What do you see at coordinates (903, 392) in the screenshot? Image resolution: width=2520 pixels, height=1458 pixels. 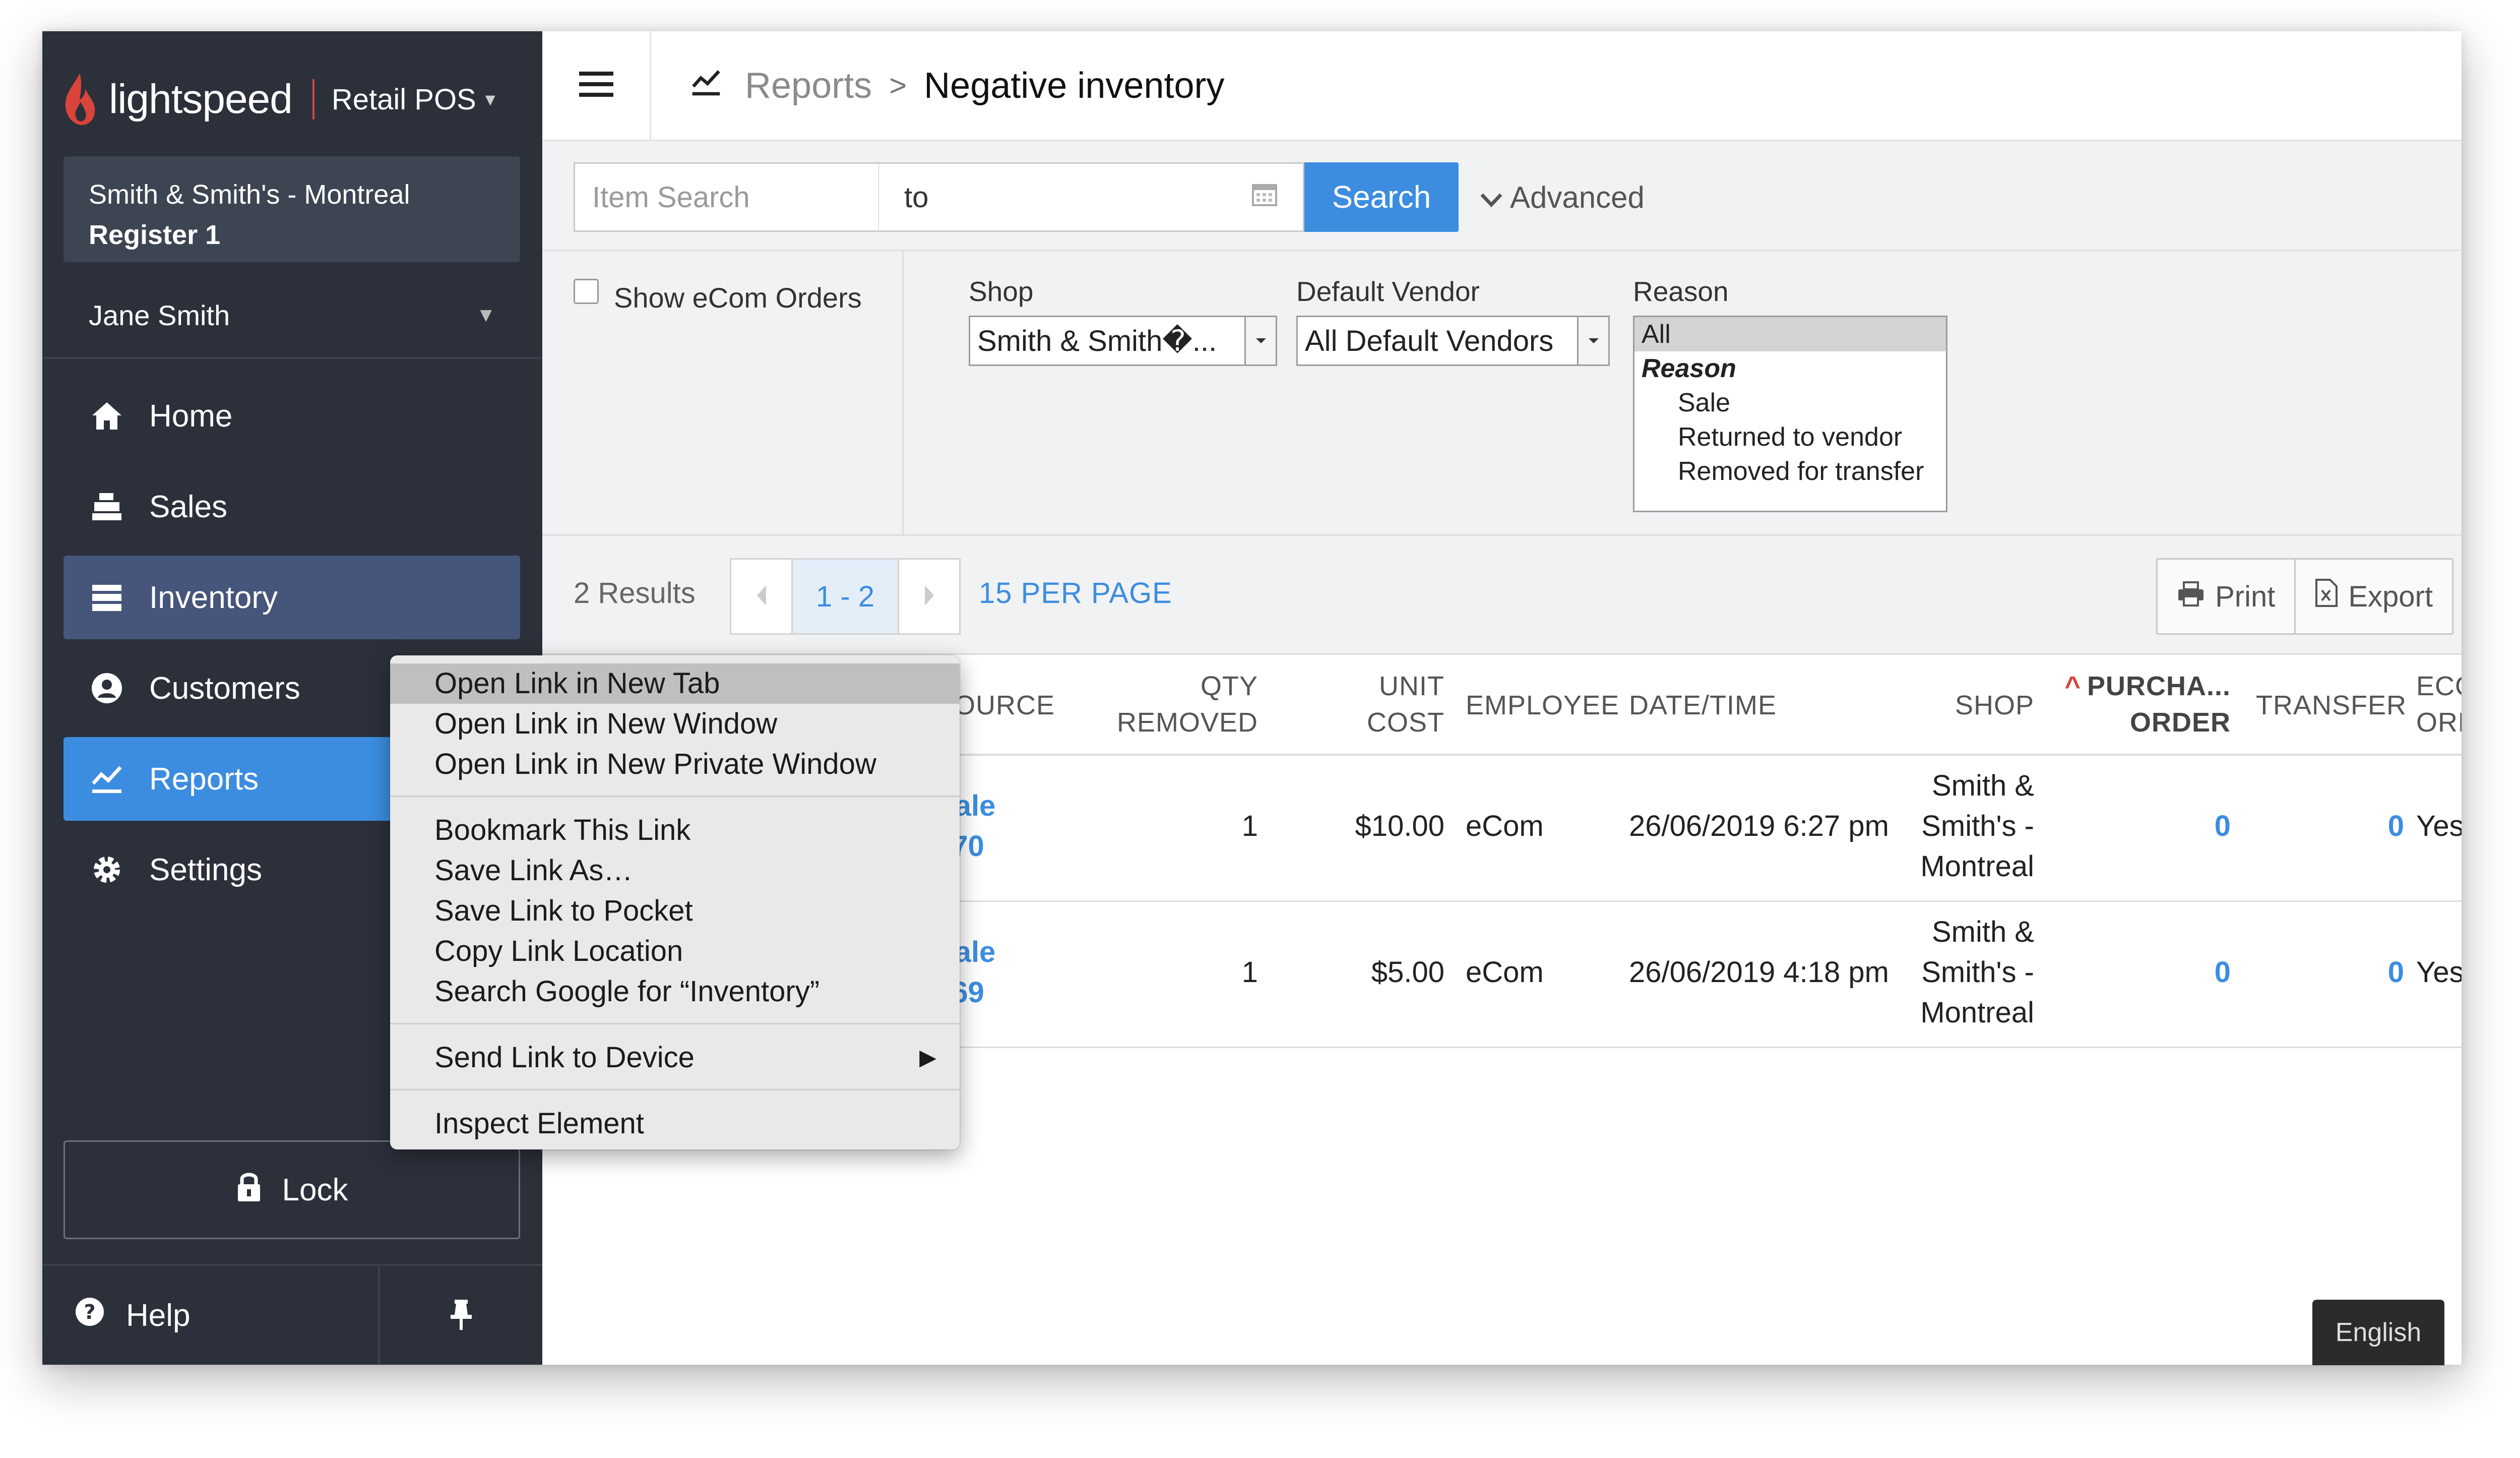 I see `filter-divider` at bounding box center [903, 392].